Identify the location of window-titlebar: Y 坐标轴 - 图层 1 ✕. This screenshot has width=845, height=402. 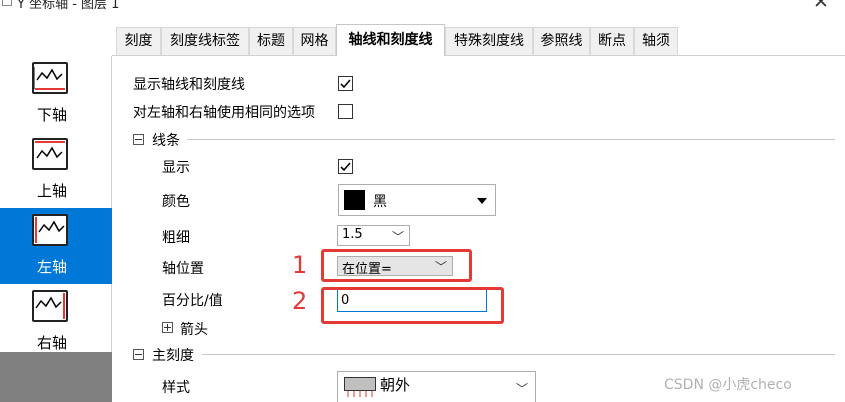
(422, 11).